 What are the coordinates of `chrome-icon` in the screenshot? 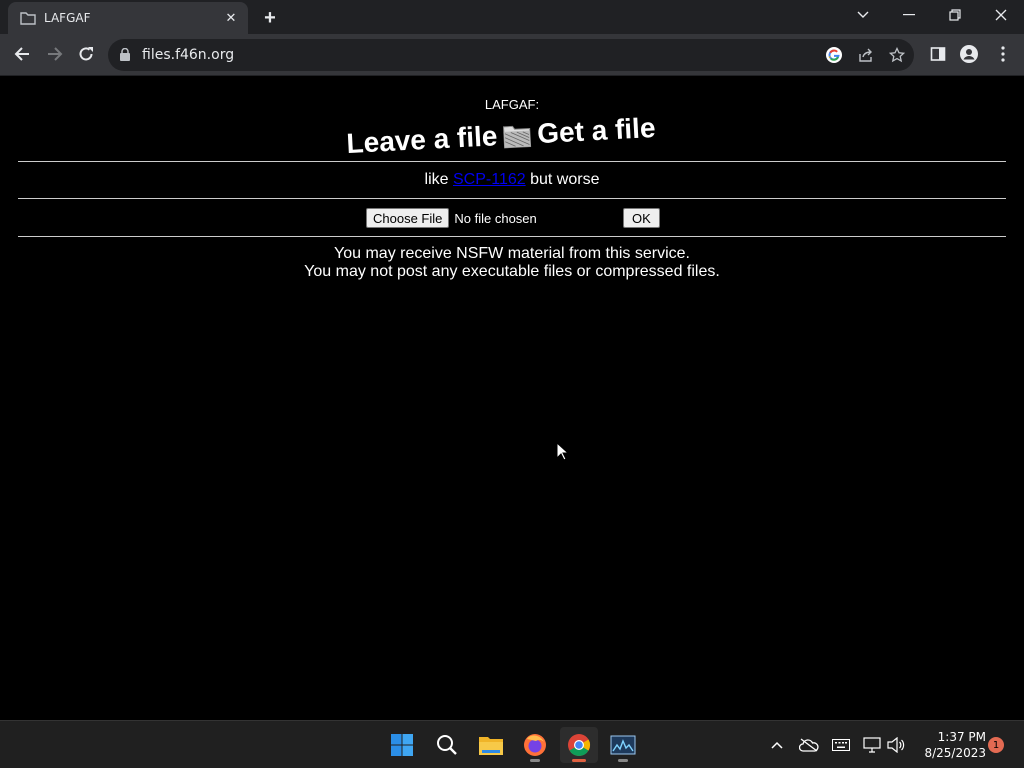 It's located at (579, 745).